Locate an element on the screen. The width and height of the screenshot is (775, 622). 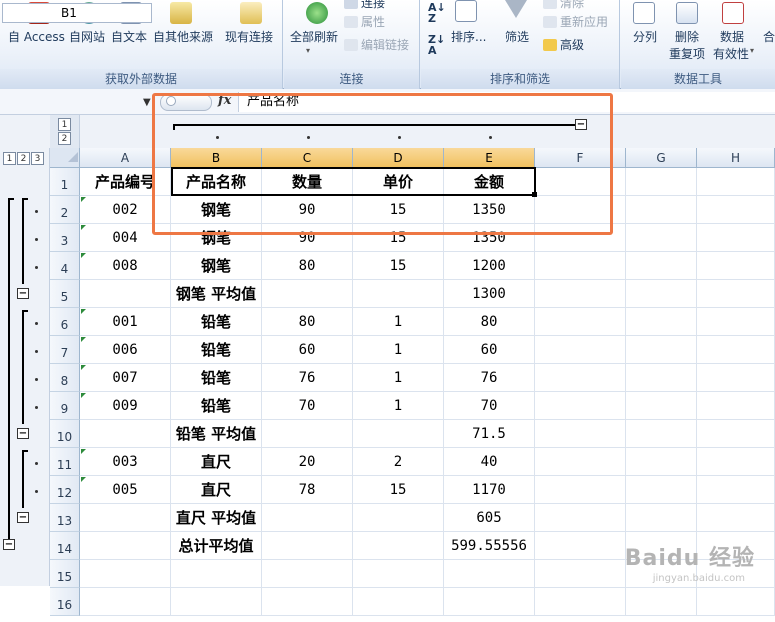
table-cell: 599.55556 is located at coordinates (489, 546).